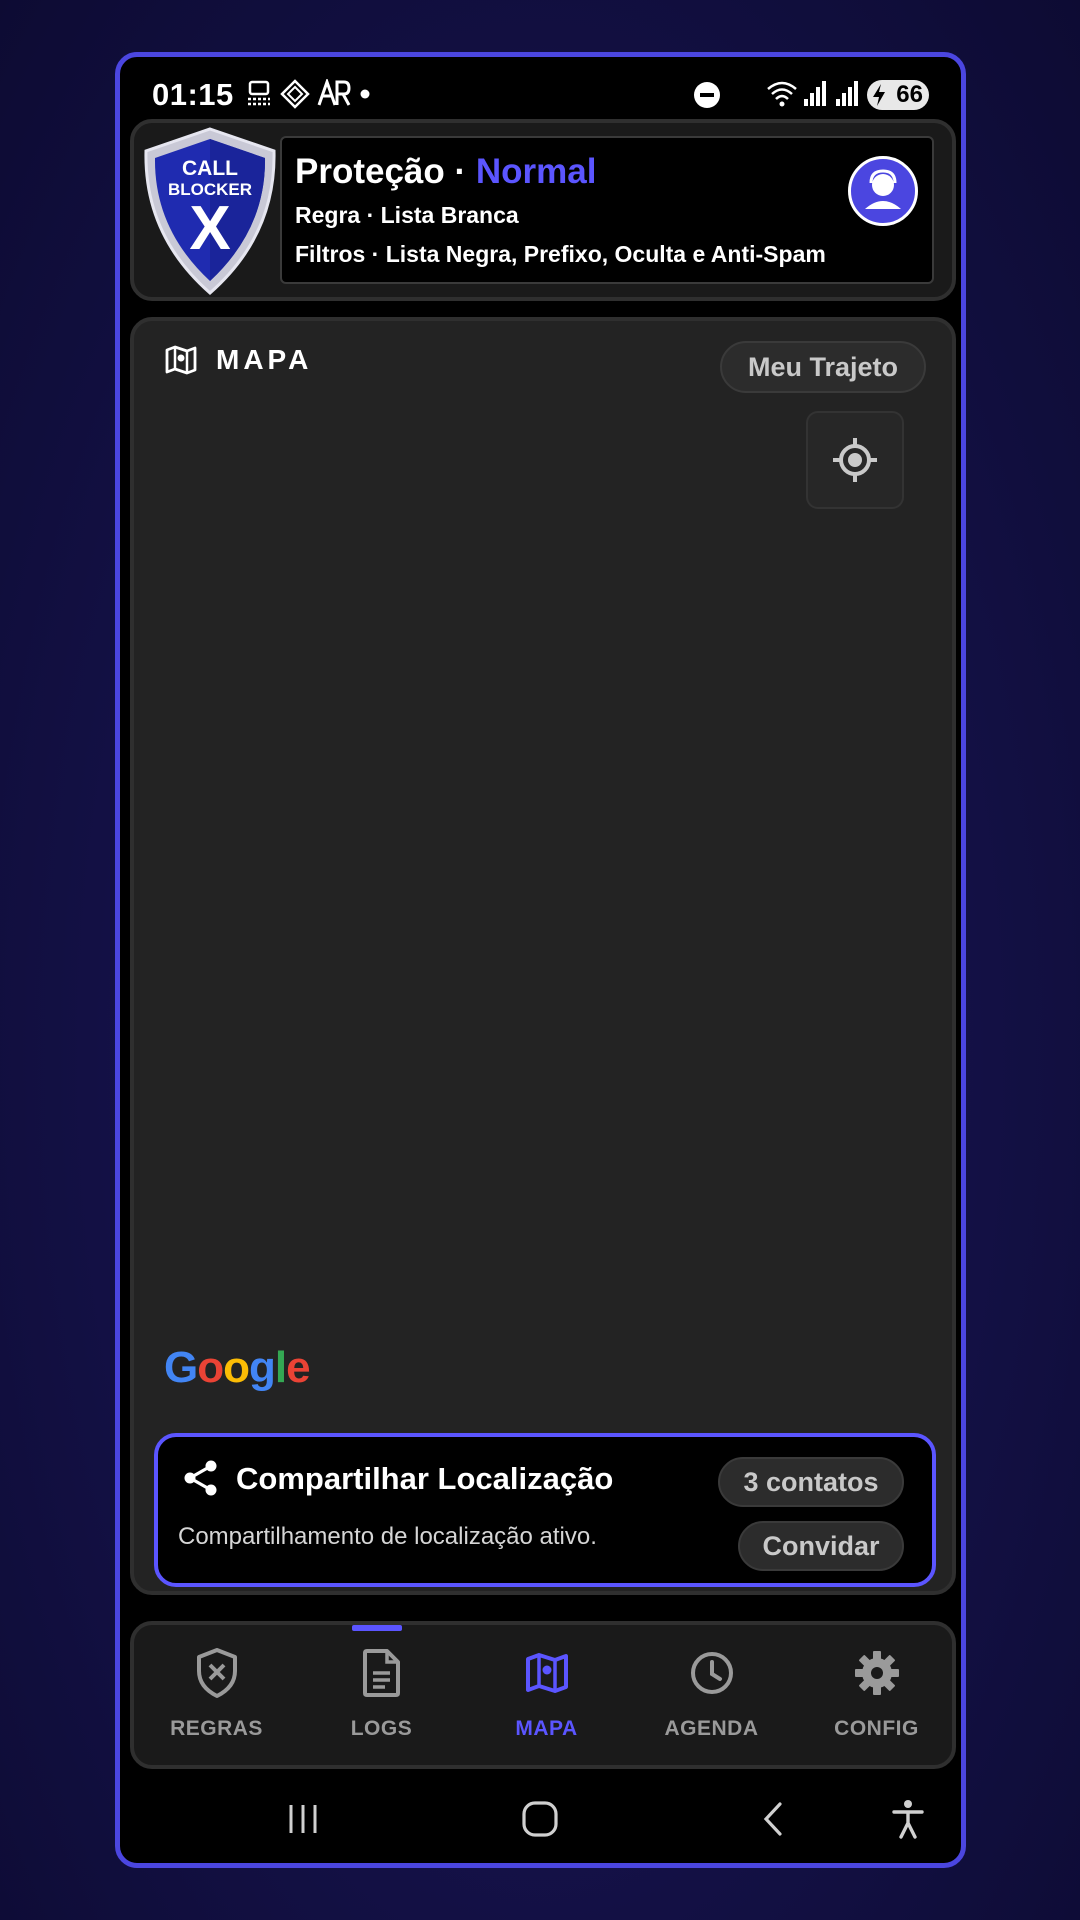  I want to click on back-icon, so click(773, 1819).